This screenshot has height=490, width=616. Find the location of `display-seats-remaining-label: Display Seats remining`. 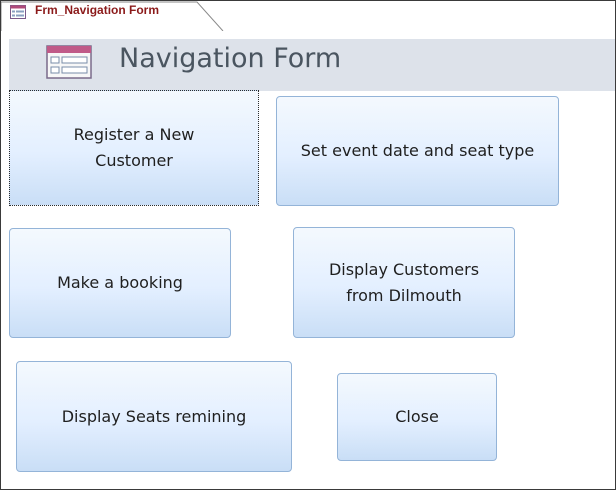

display-seats-remaining-label: Display Seats remining is located at coordinates (154, 416).